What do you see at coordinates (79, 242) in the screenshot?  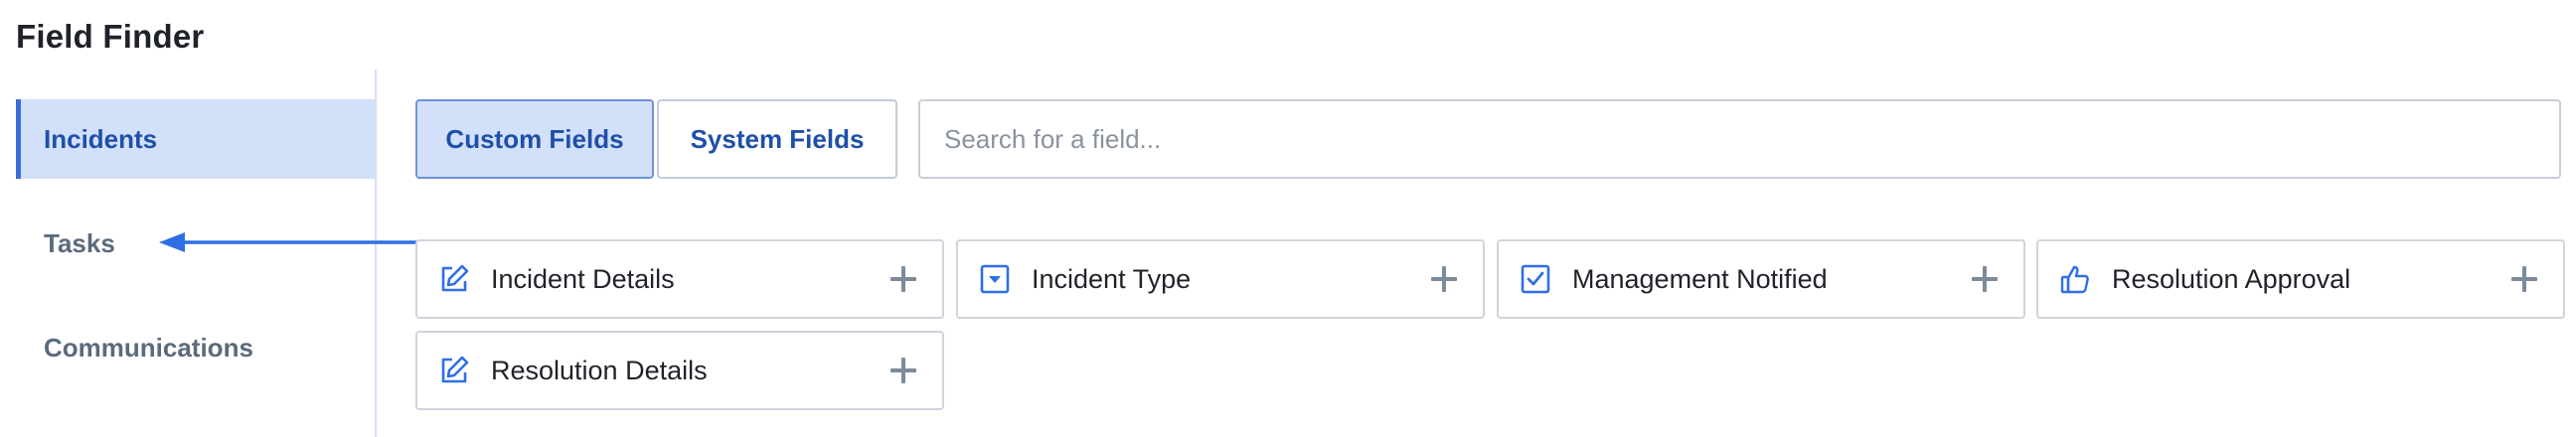 I see `sidebar-item-label: Tasks` at bounding box center [79, 242].